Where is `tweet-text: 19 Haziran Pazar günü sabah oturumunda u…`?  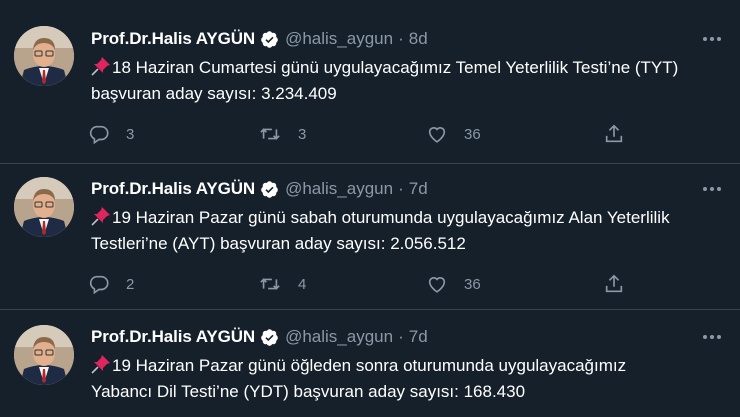
tweet-text: 19 Haziran Pazar günü sabah oturumunda u… is located at coordinates (391, 231).